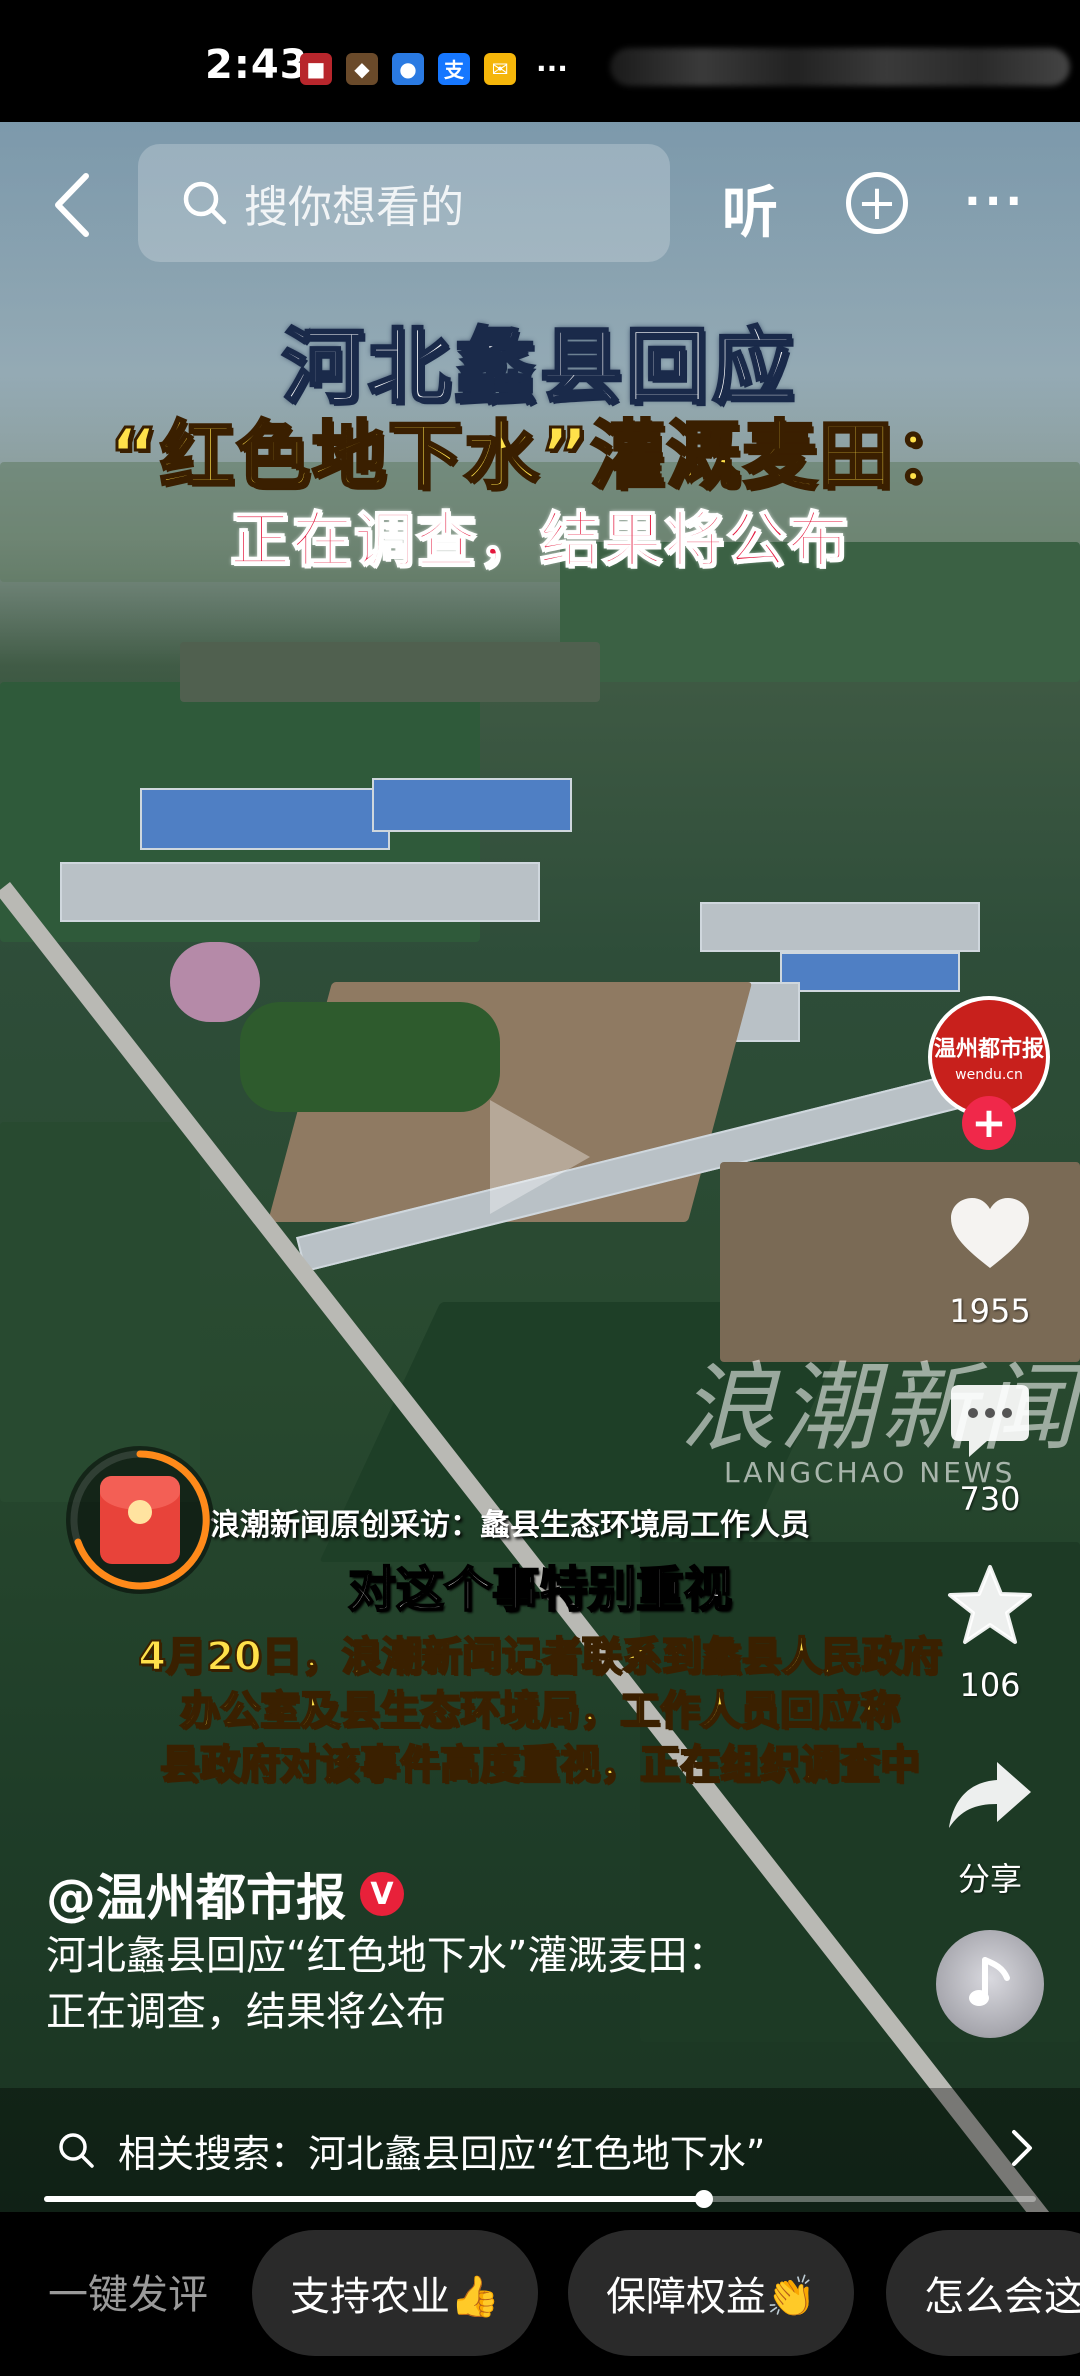 Image resolution: width=1080 pixels, height=2376 pixels. Describe the element at coordinates (703, 2199) in the screenshot. I see `progress-handle` at that location.